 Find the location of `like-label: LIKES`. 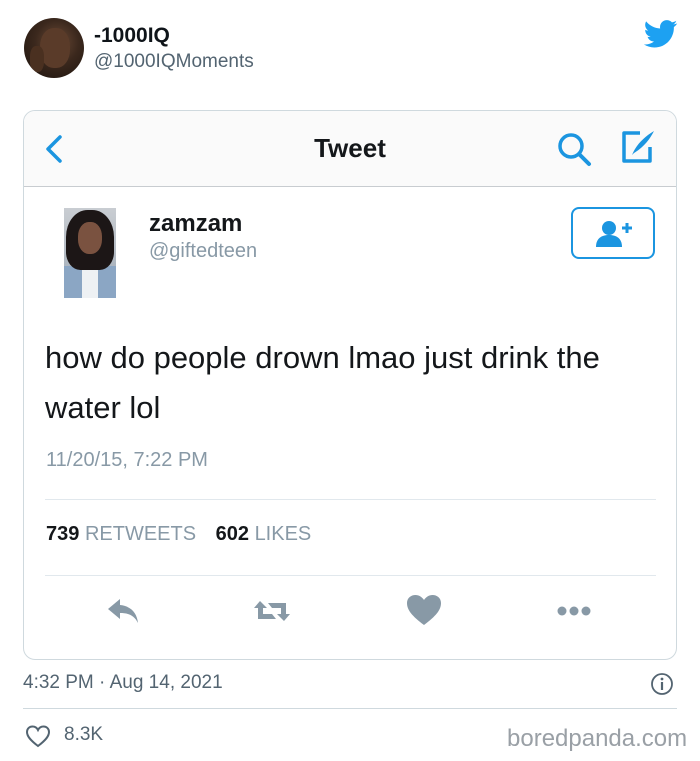

like-label: LIKES is located at coordinates (283, 534).